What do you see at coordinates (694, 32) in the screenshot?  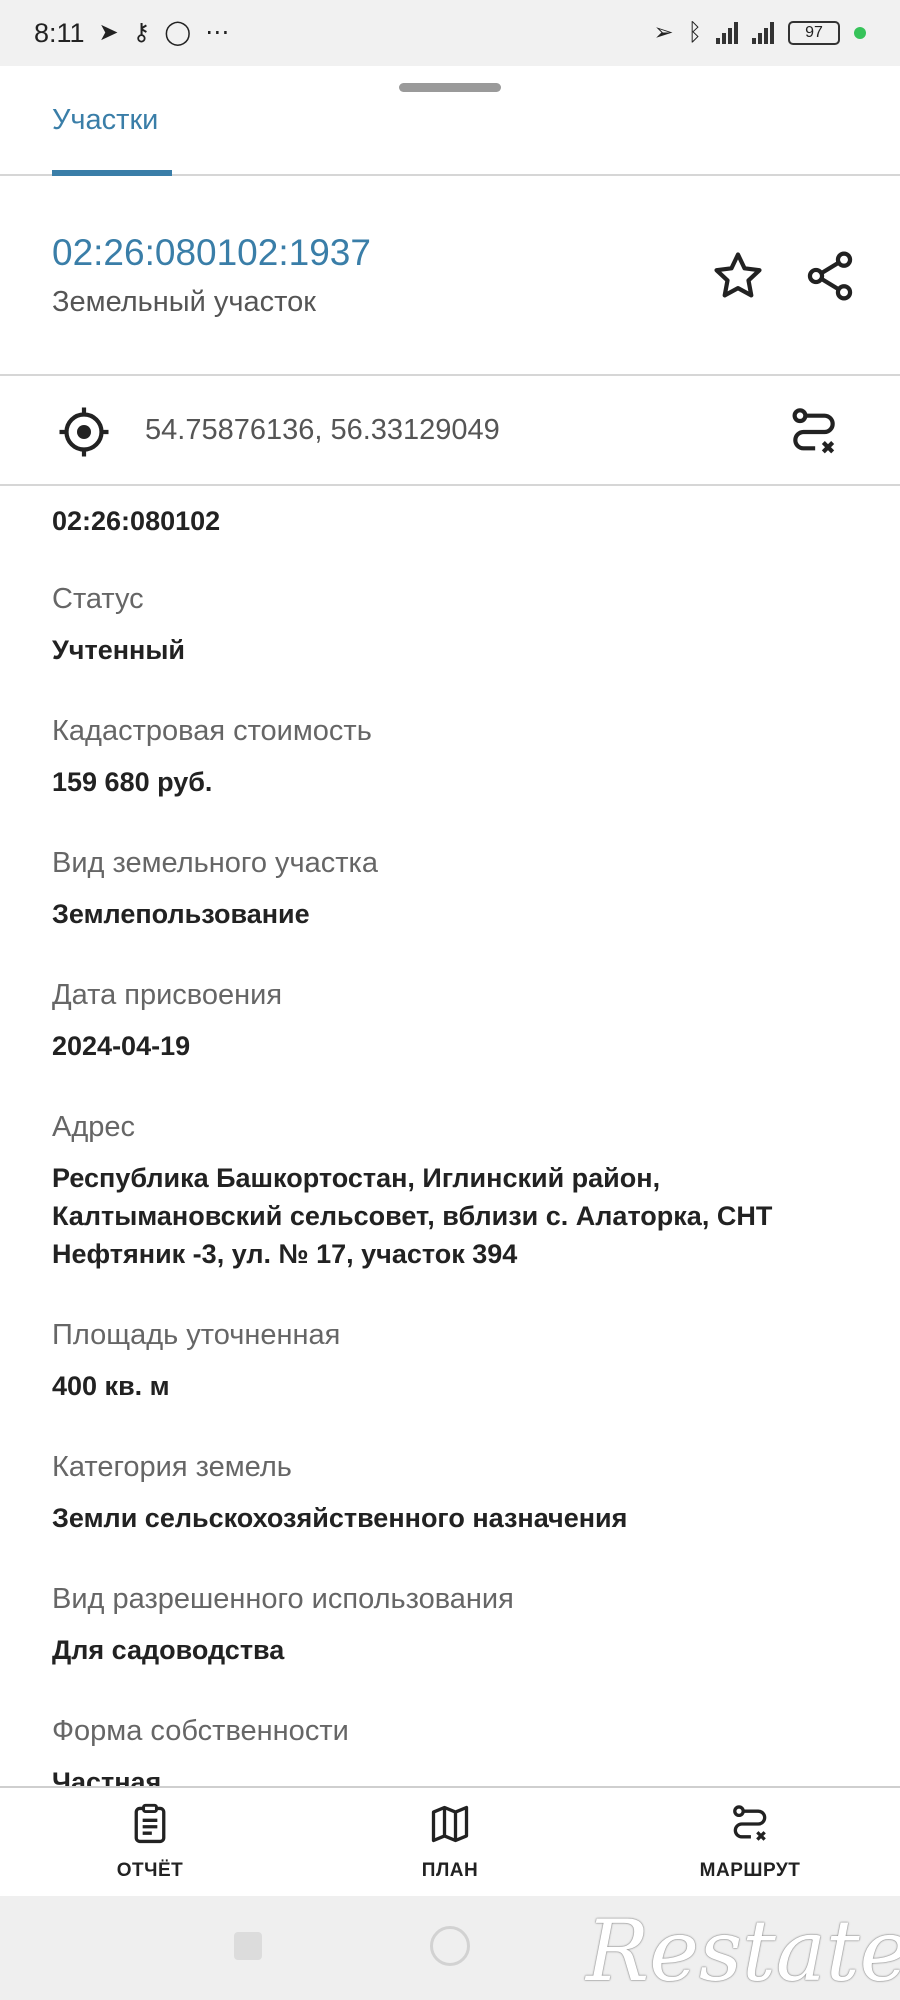 I see `bluetooth-icon: ᛒ` at bounding box center [694, 32].